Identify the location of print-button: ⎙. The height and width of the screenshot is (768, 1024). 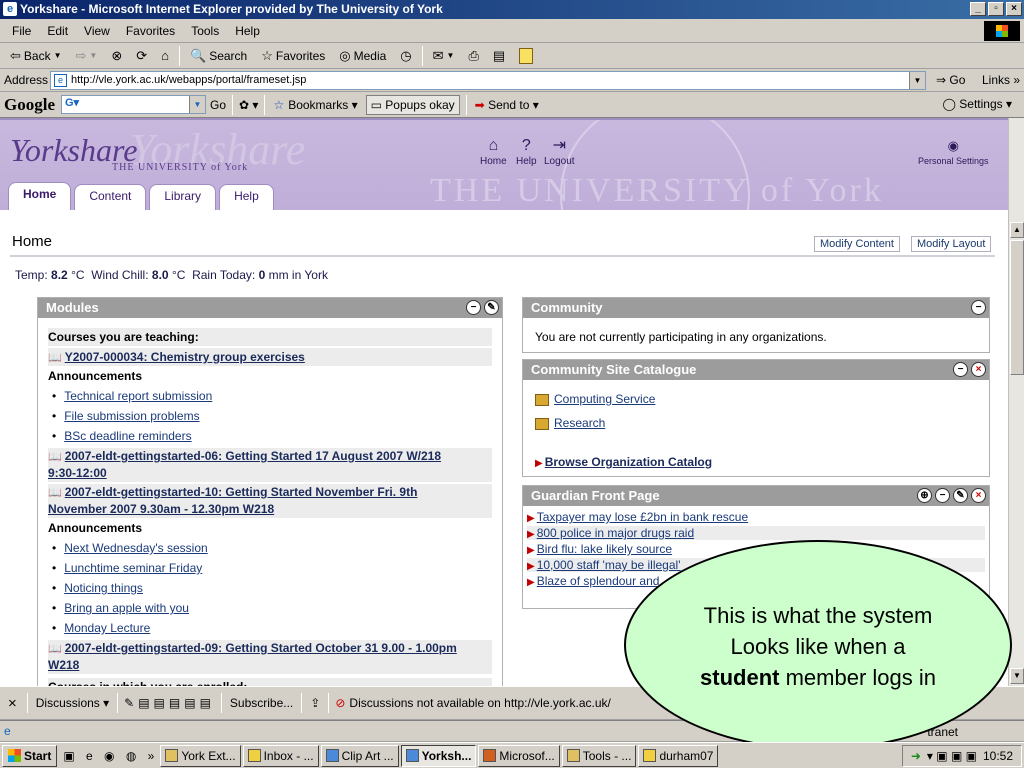
(473, 56).